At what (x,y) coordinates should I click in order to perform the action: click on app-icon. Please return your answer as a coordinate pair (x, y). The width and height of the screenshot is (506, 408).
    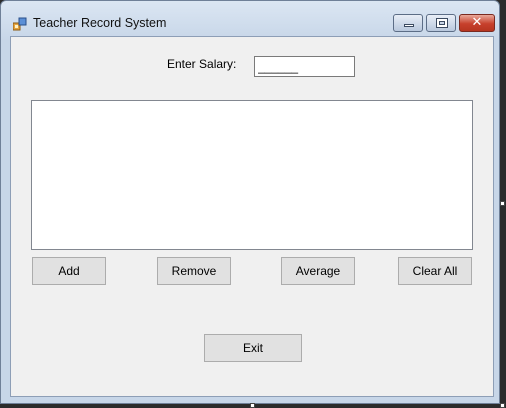
    Looking at the image, I should click on (20, 24).